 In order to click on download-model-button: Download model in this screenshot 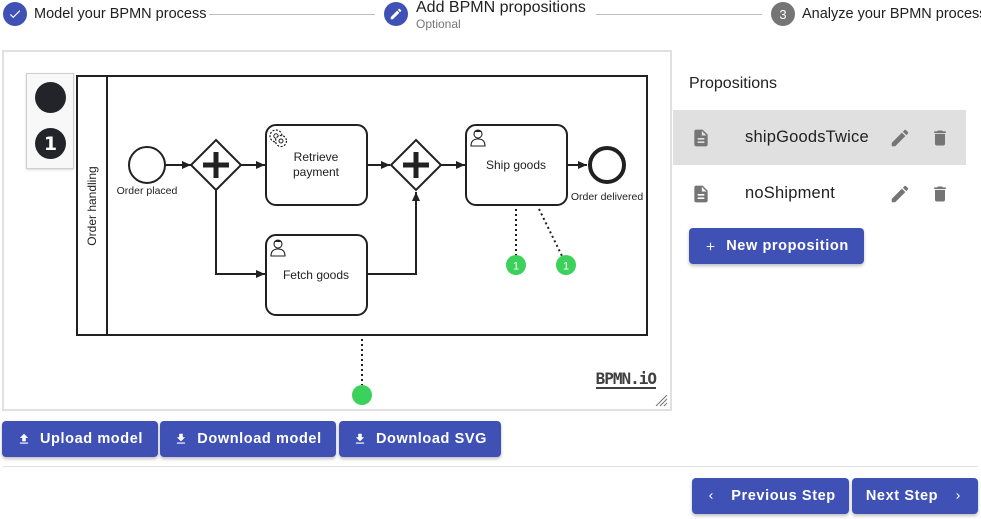, I will do `click(248, 439)`.